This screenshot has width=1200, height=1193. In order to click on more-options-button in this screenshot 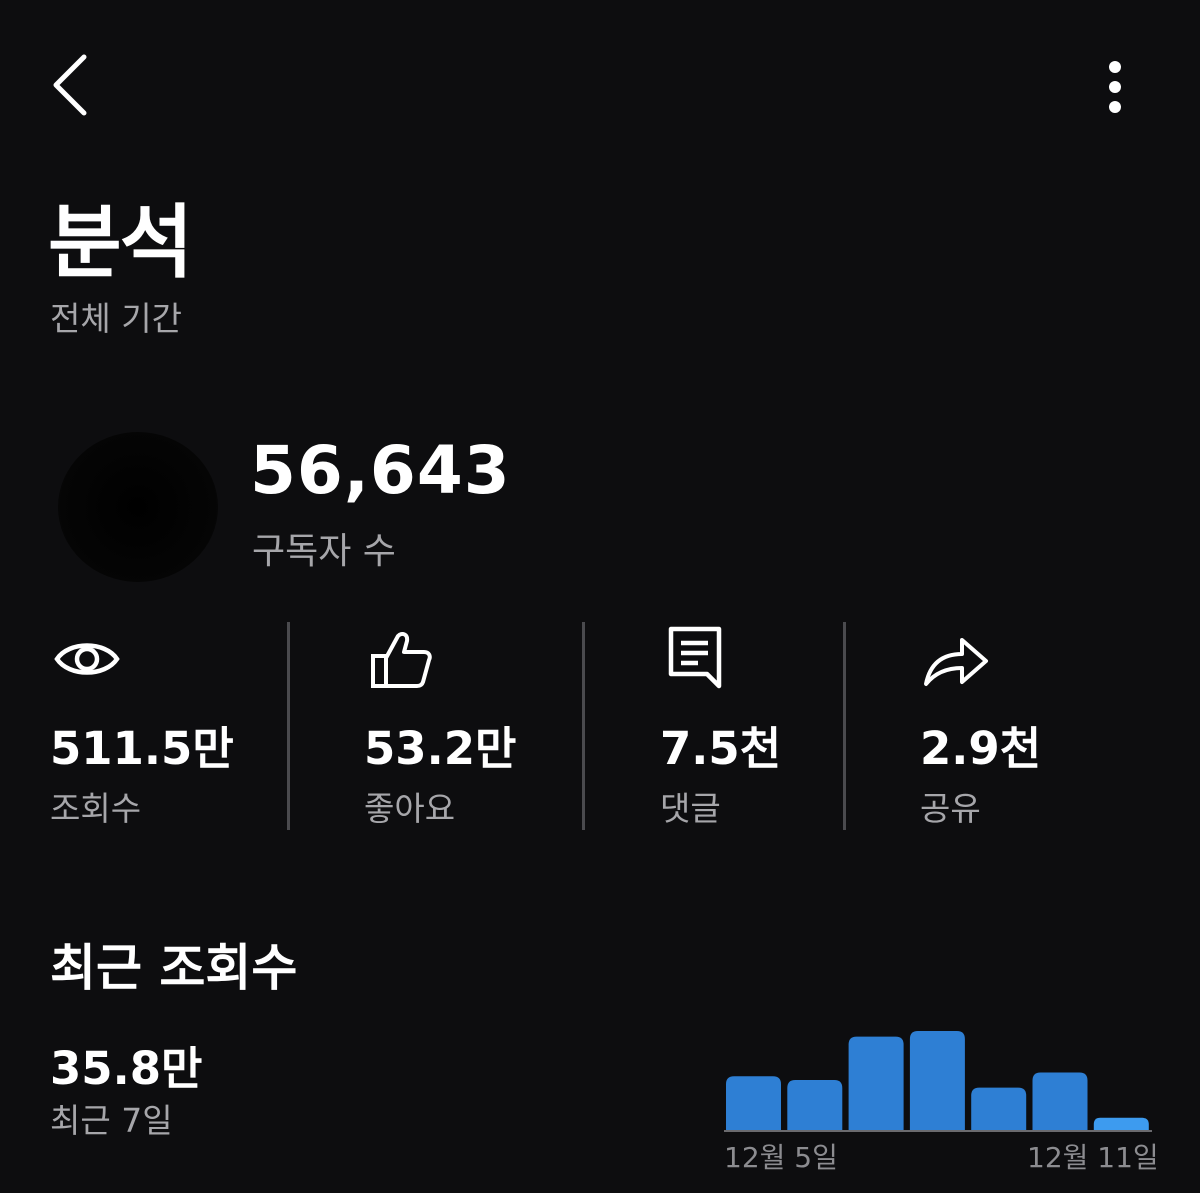, I will do `click(1115, 87)`.